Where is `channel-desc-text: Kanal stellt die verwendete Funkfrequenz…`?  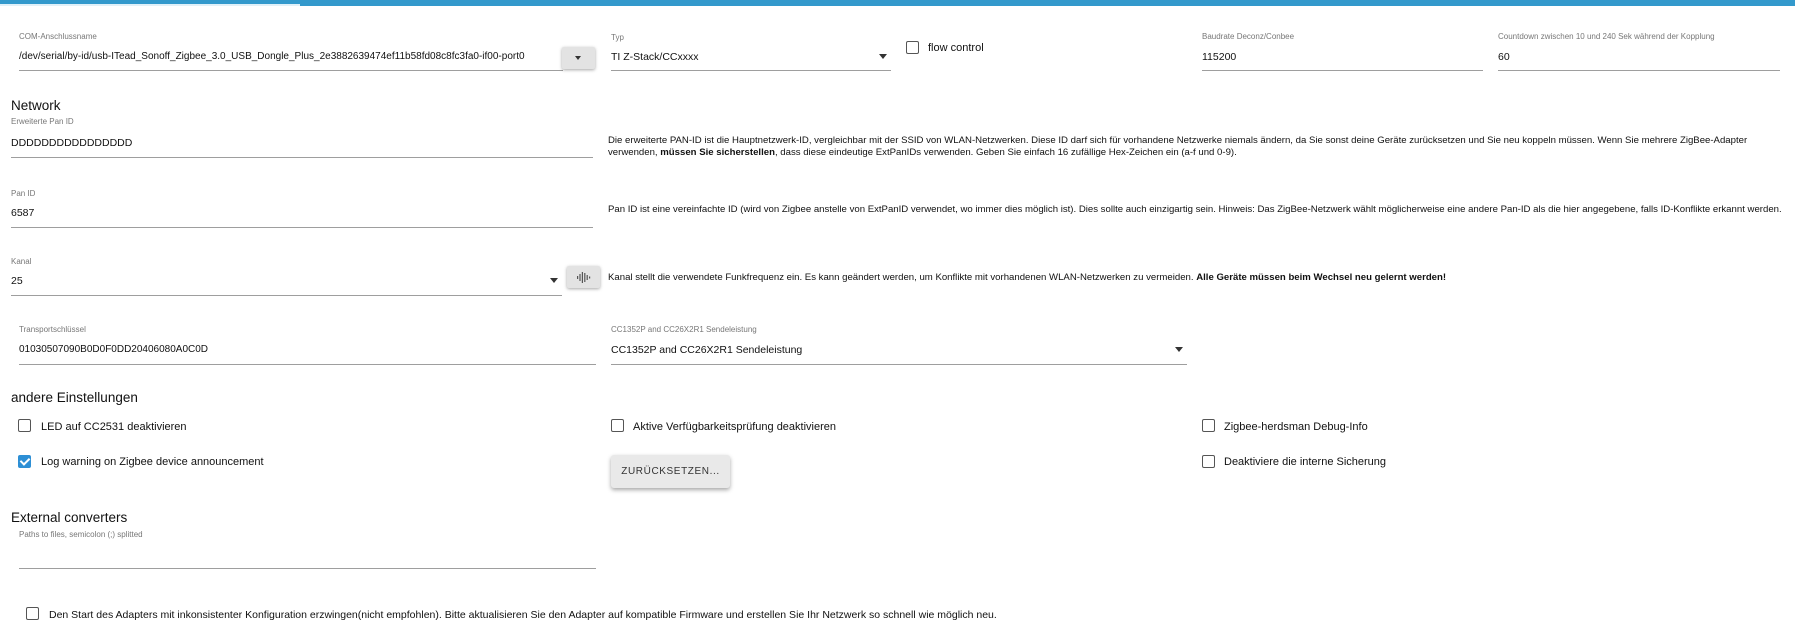
channel-desc-text: Kanal stellt die verwendete Funkfrequenz… is located at coordinates (901, 277).